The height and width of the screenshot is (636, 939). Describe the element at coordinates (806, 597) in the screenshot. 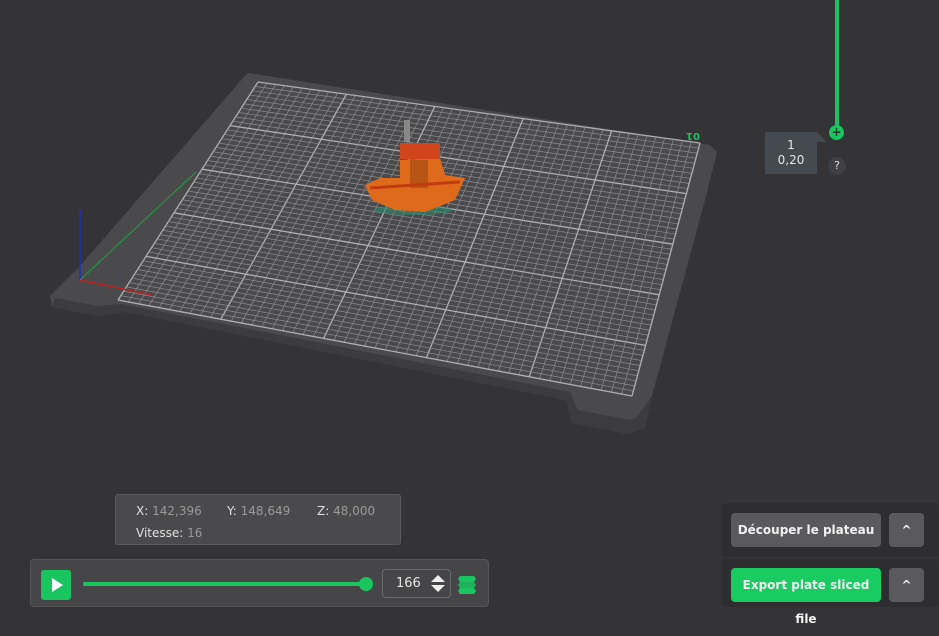

I see `export-sliced-file-button: Export plate sliced file` at that location.